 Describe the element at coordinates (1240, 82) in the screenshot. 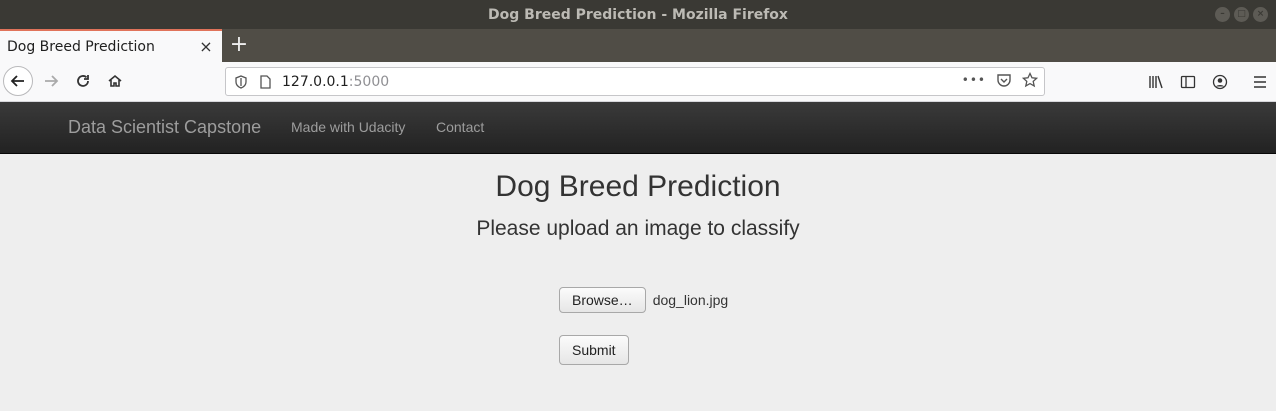

I see `toolbar-separator` at that location.